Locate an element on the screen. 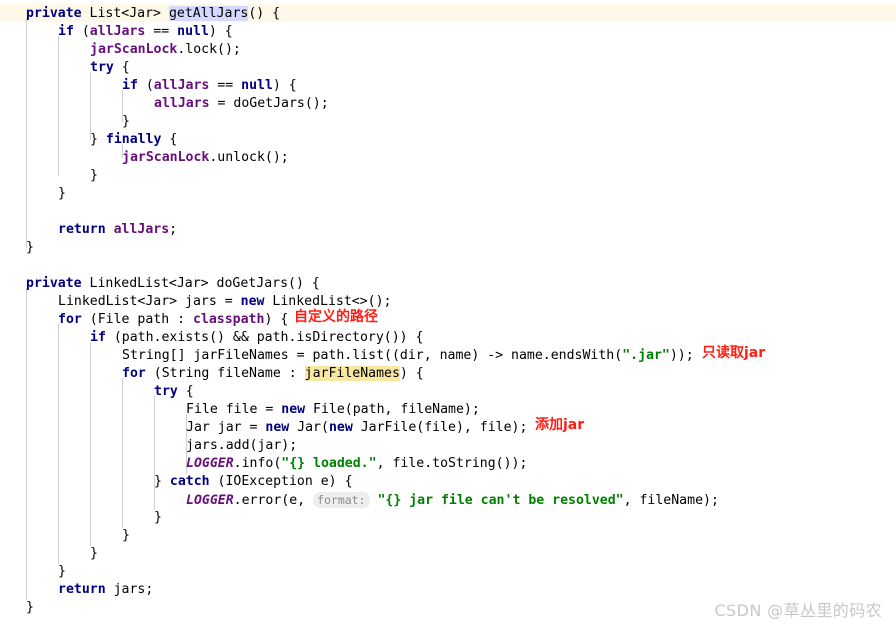  code-line: return allJars; is located at coordinates (101, 230).